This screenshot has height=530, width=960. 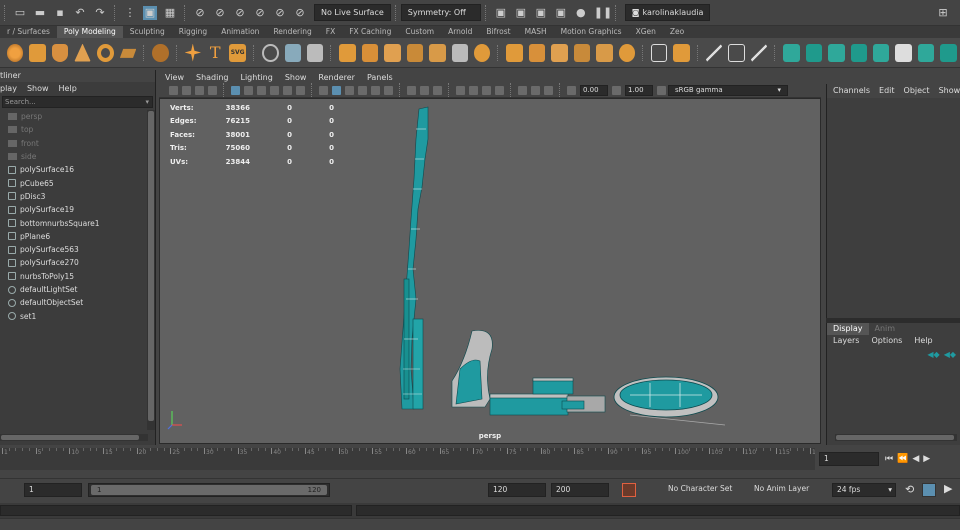 What do you see at coordinates (240, 13) in the screenshot?
I see `snap-point-icon: ⊘` at bounding box center [240, 13].